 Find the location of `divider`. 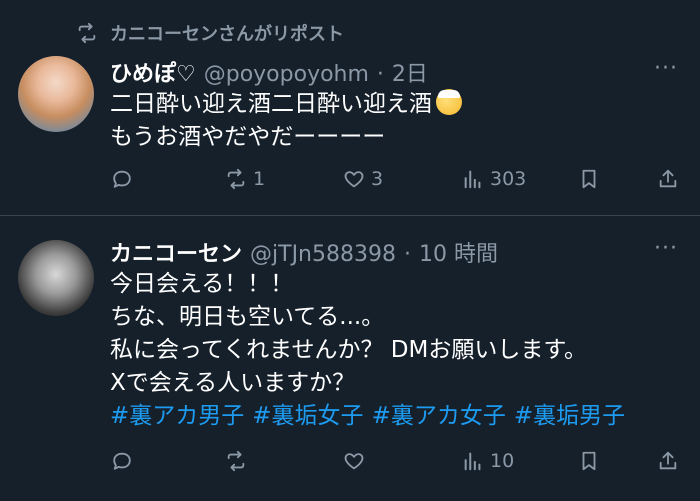

divider is located at coordinates (350, 215).